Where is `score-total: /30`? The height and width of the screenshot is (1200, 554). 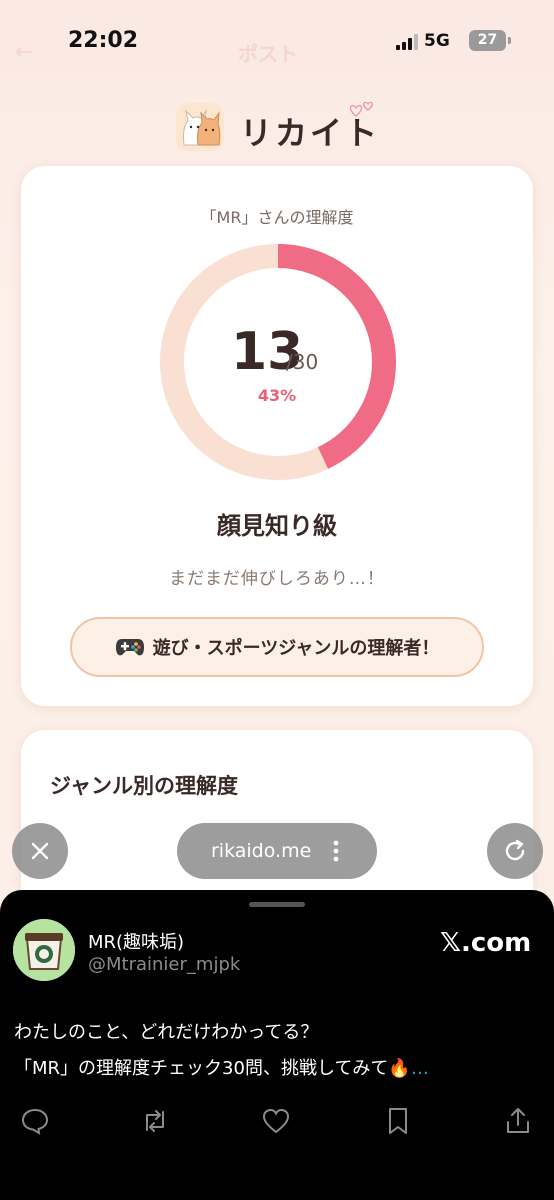 score-total: /30 is located at coordinates (302, 362).